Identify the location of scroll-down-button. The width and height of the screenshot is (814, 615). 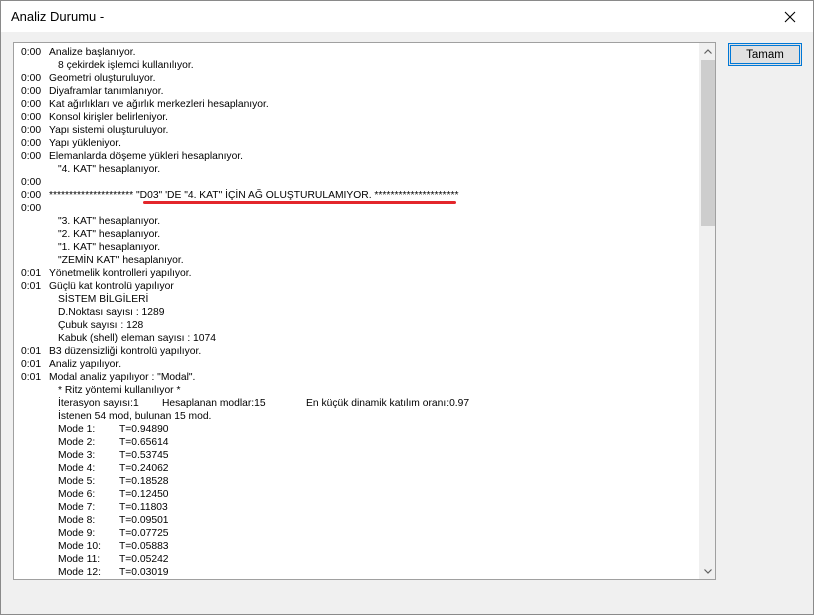
(707, 571).